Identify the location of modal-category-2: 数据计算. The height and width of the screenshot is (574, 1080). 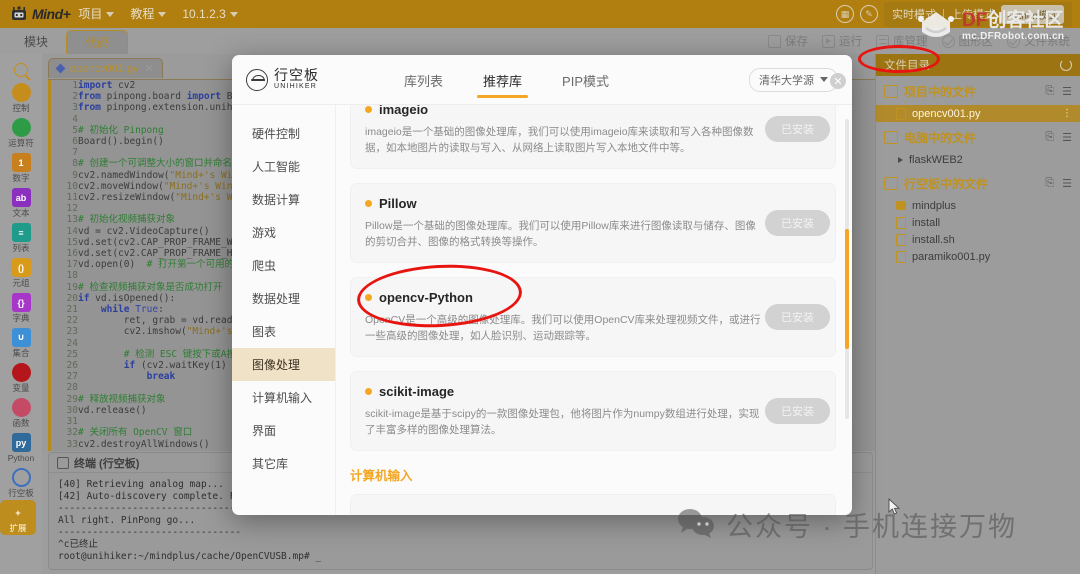
(283, 199).